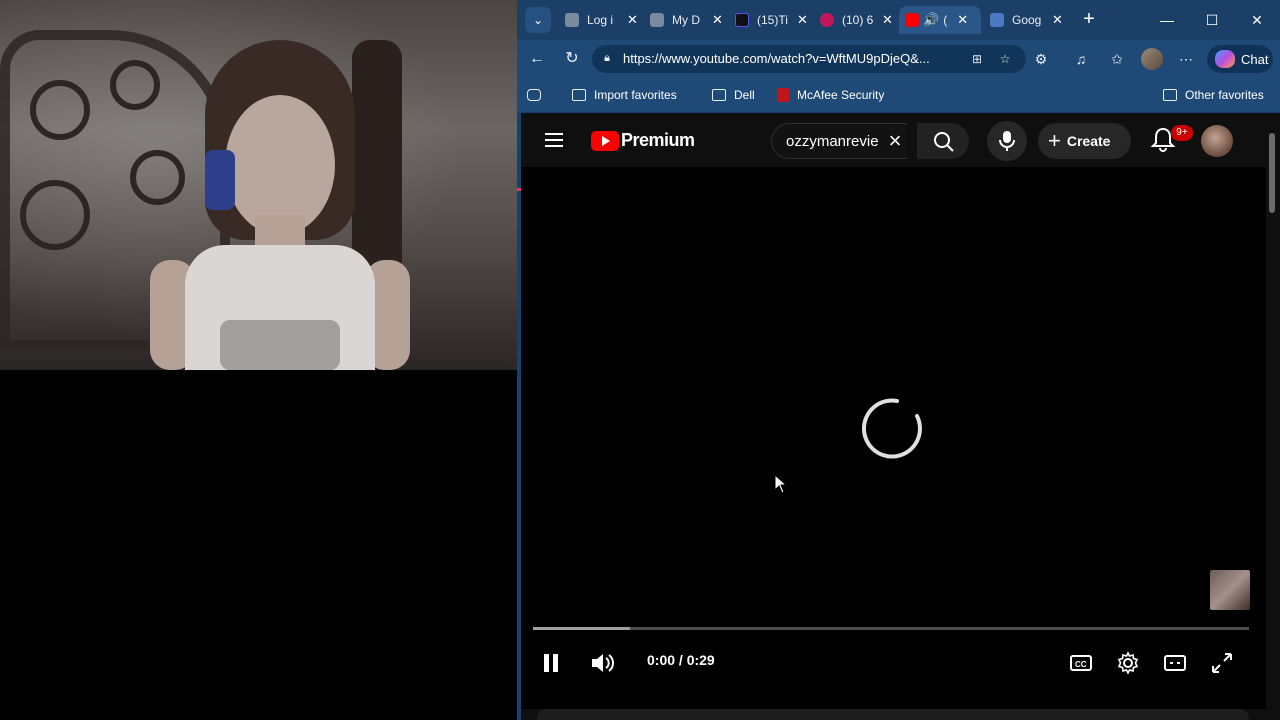 This screenshot has width=1280, height=720. I want to click on search-button, so click(943, 141).